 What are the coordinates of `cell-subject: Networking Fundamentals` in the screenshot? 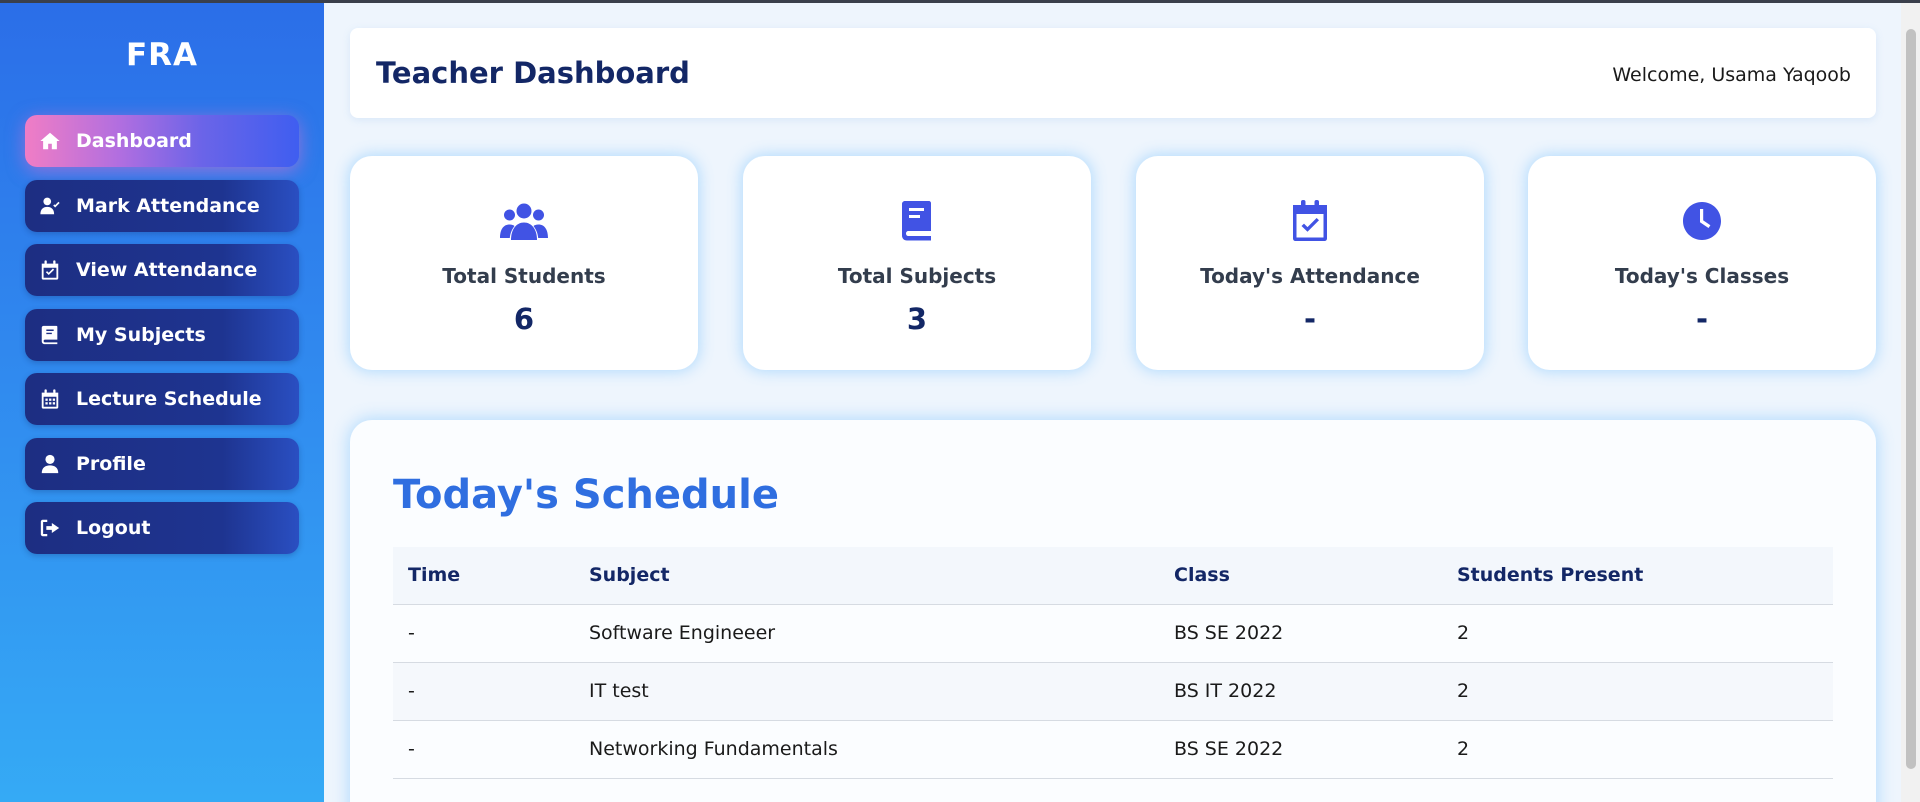 It's located at (866, 749).